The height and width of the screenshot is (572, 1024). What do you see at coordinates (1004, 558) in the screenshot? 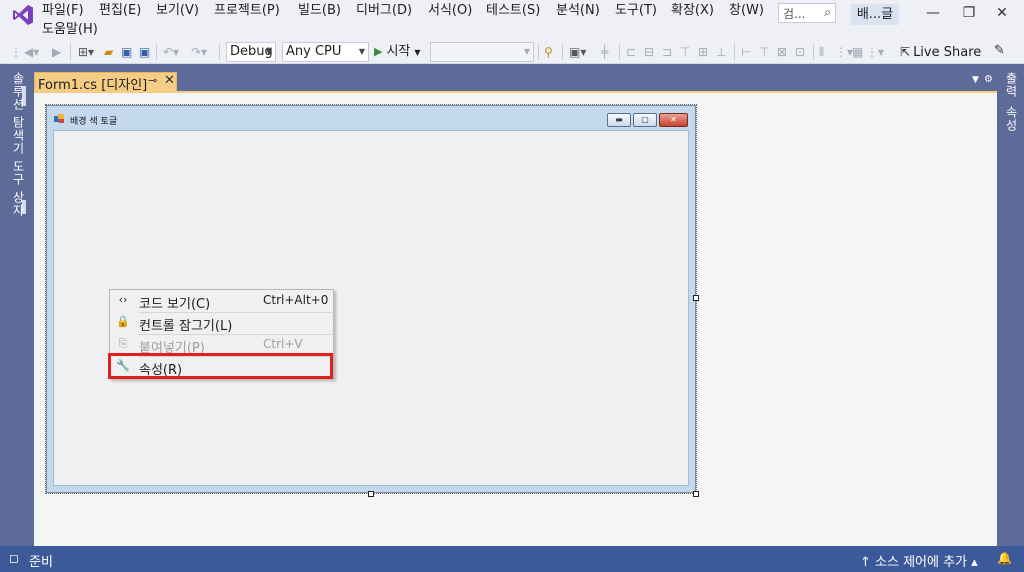
I see `notification-bell-icon: 🔔` at bounding box center [1004, 558].